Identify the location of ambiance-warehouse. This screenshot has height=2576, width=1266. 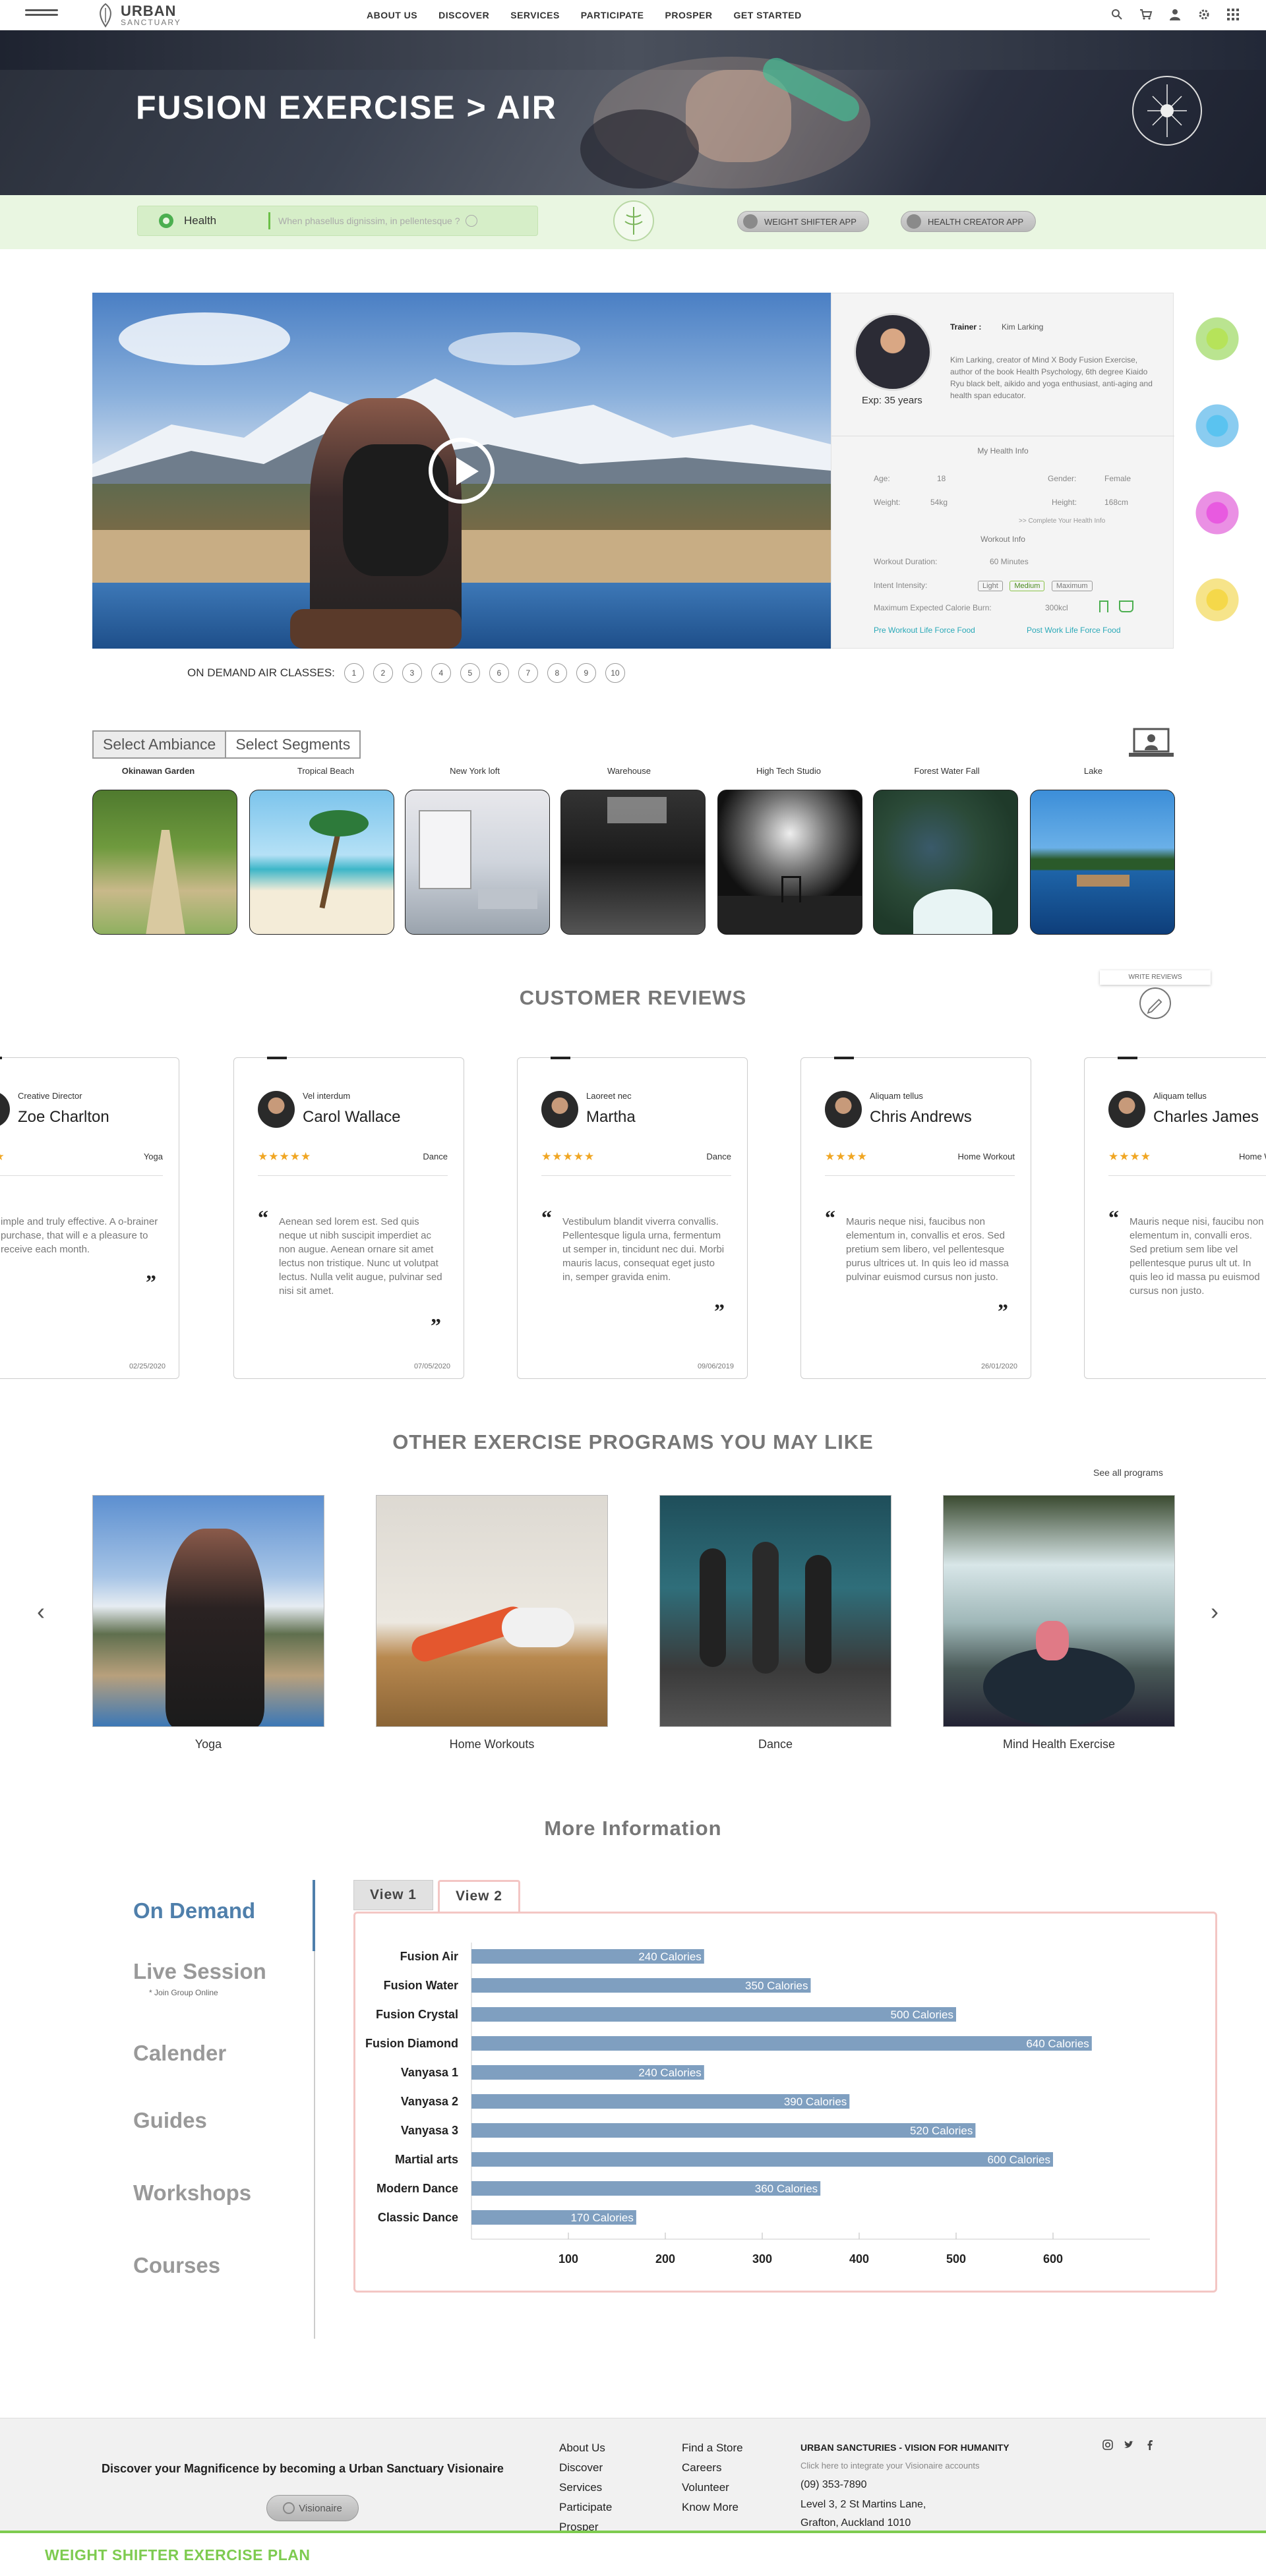
(633, 863).